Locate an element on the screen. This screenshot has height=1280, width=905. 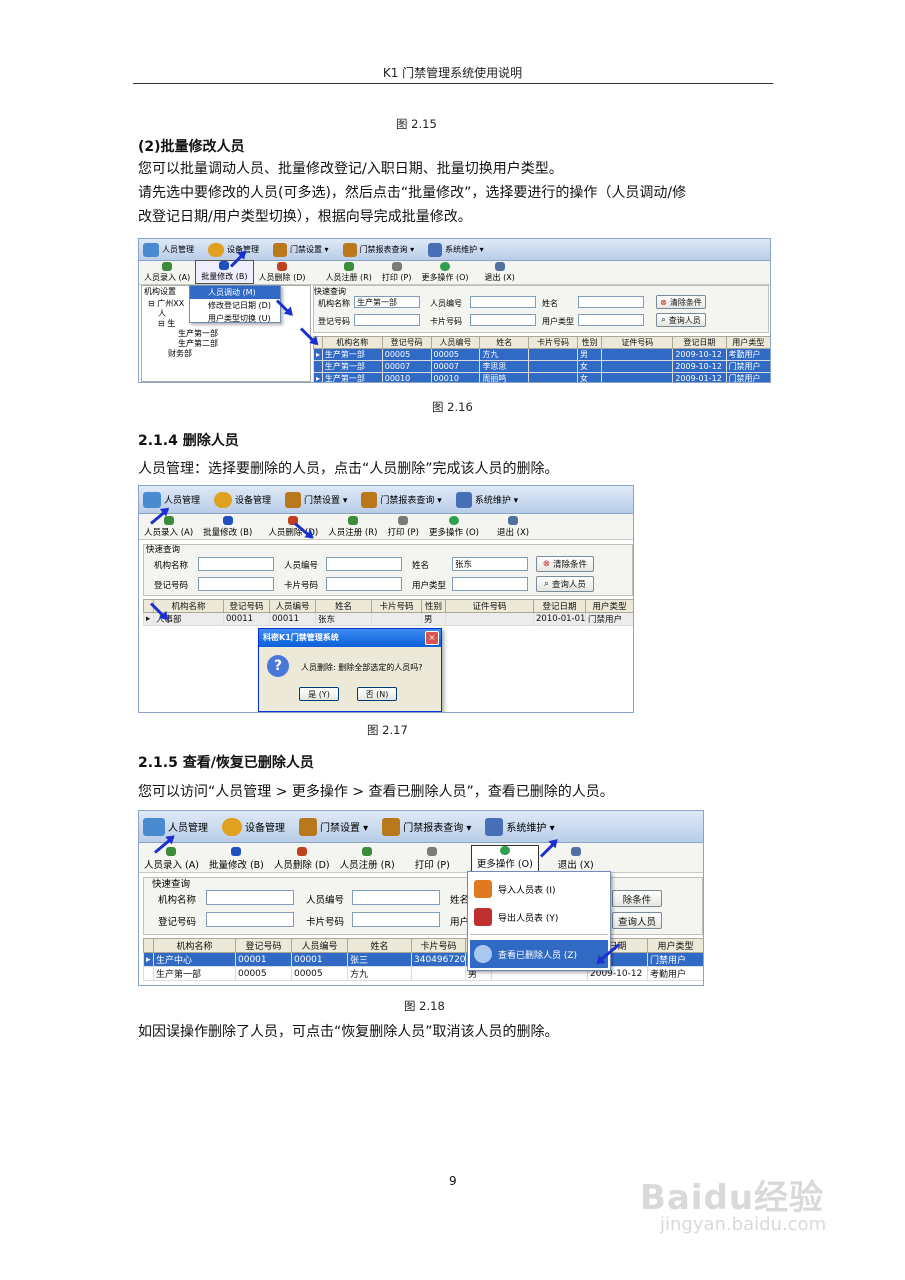
table-row: ▸ 生产第一部 00005 00005 方九男 2009-10-12 考勤用户 is located at coordinates (541, 354).